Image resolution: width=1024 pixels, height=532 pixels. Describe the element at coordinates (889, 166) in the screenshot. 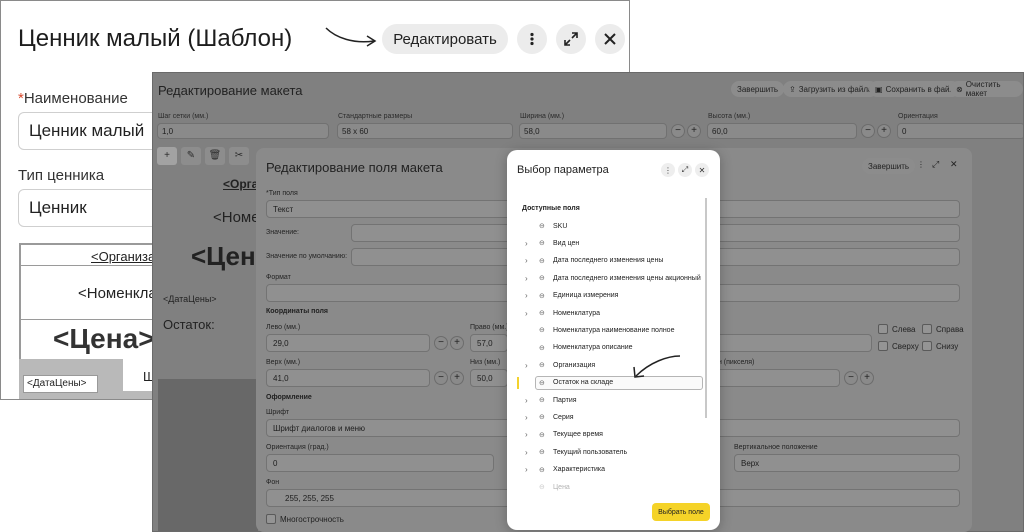

I see `field-finish-button: Завершить` at that location.